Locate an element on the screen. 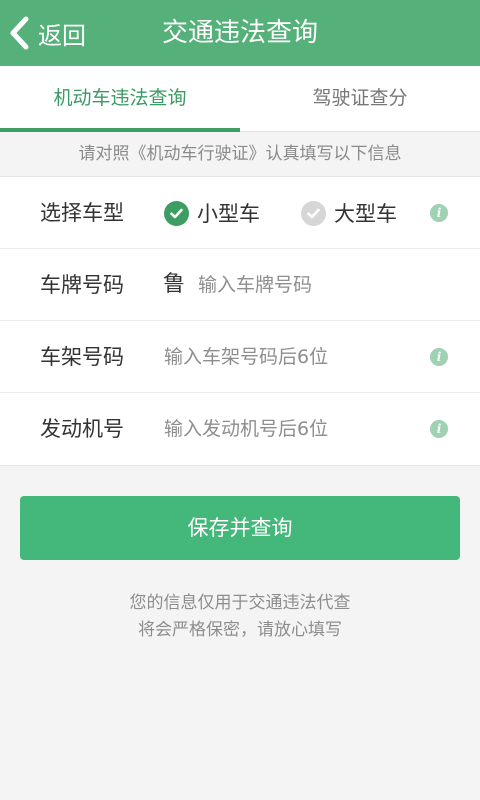 This screenshot has height=800, width=480. privacy-note-line-1: 您的信息仅用于交通违法代查 is located at coordinates (240, 603).